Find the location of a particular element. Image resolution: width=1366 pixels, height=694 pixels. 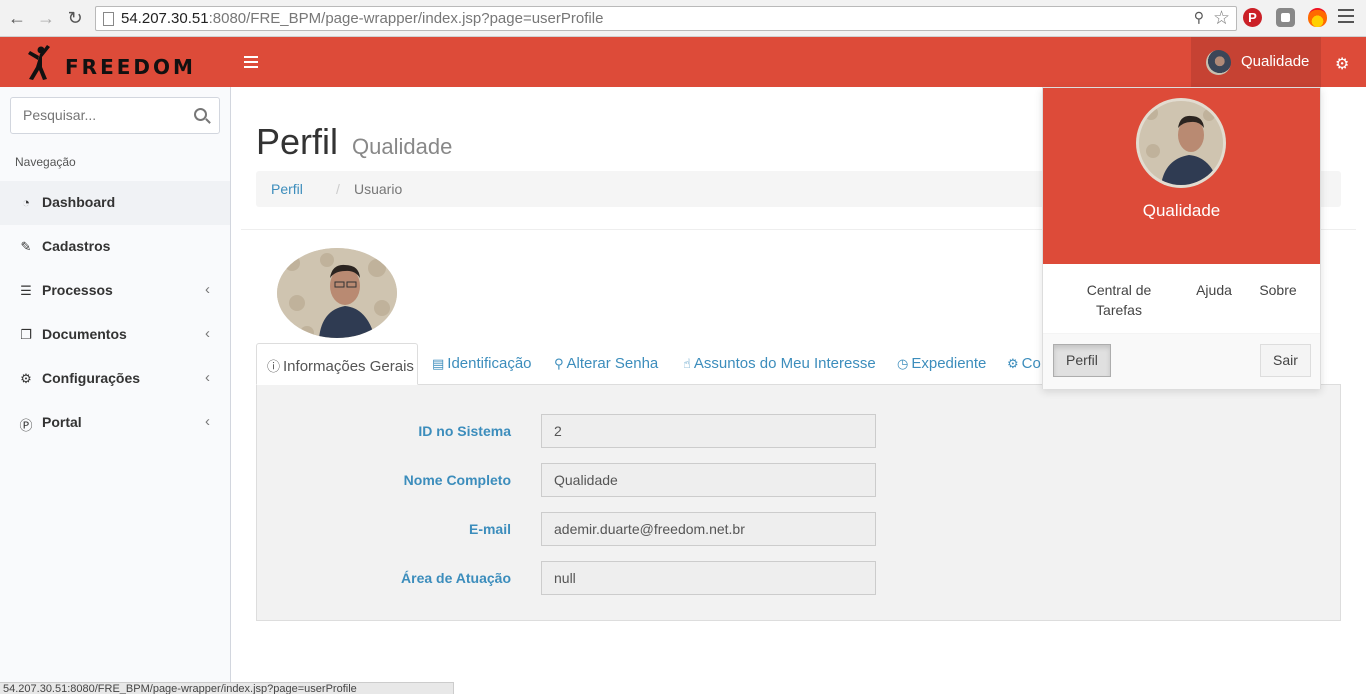

sidebar-item-cadastros: ✎ Cadastros is located at coordinates (115, 247).